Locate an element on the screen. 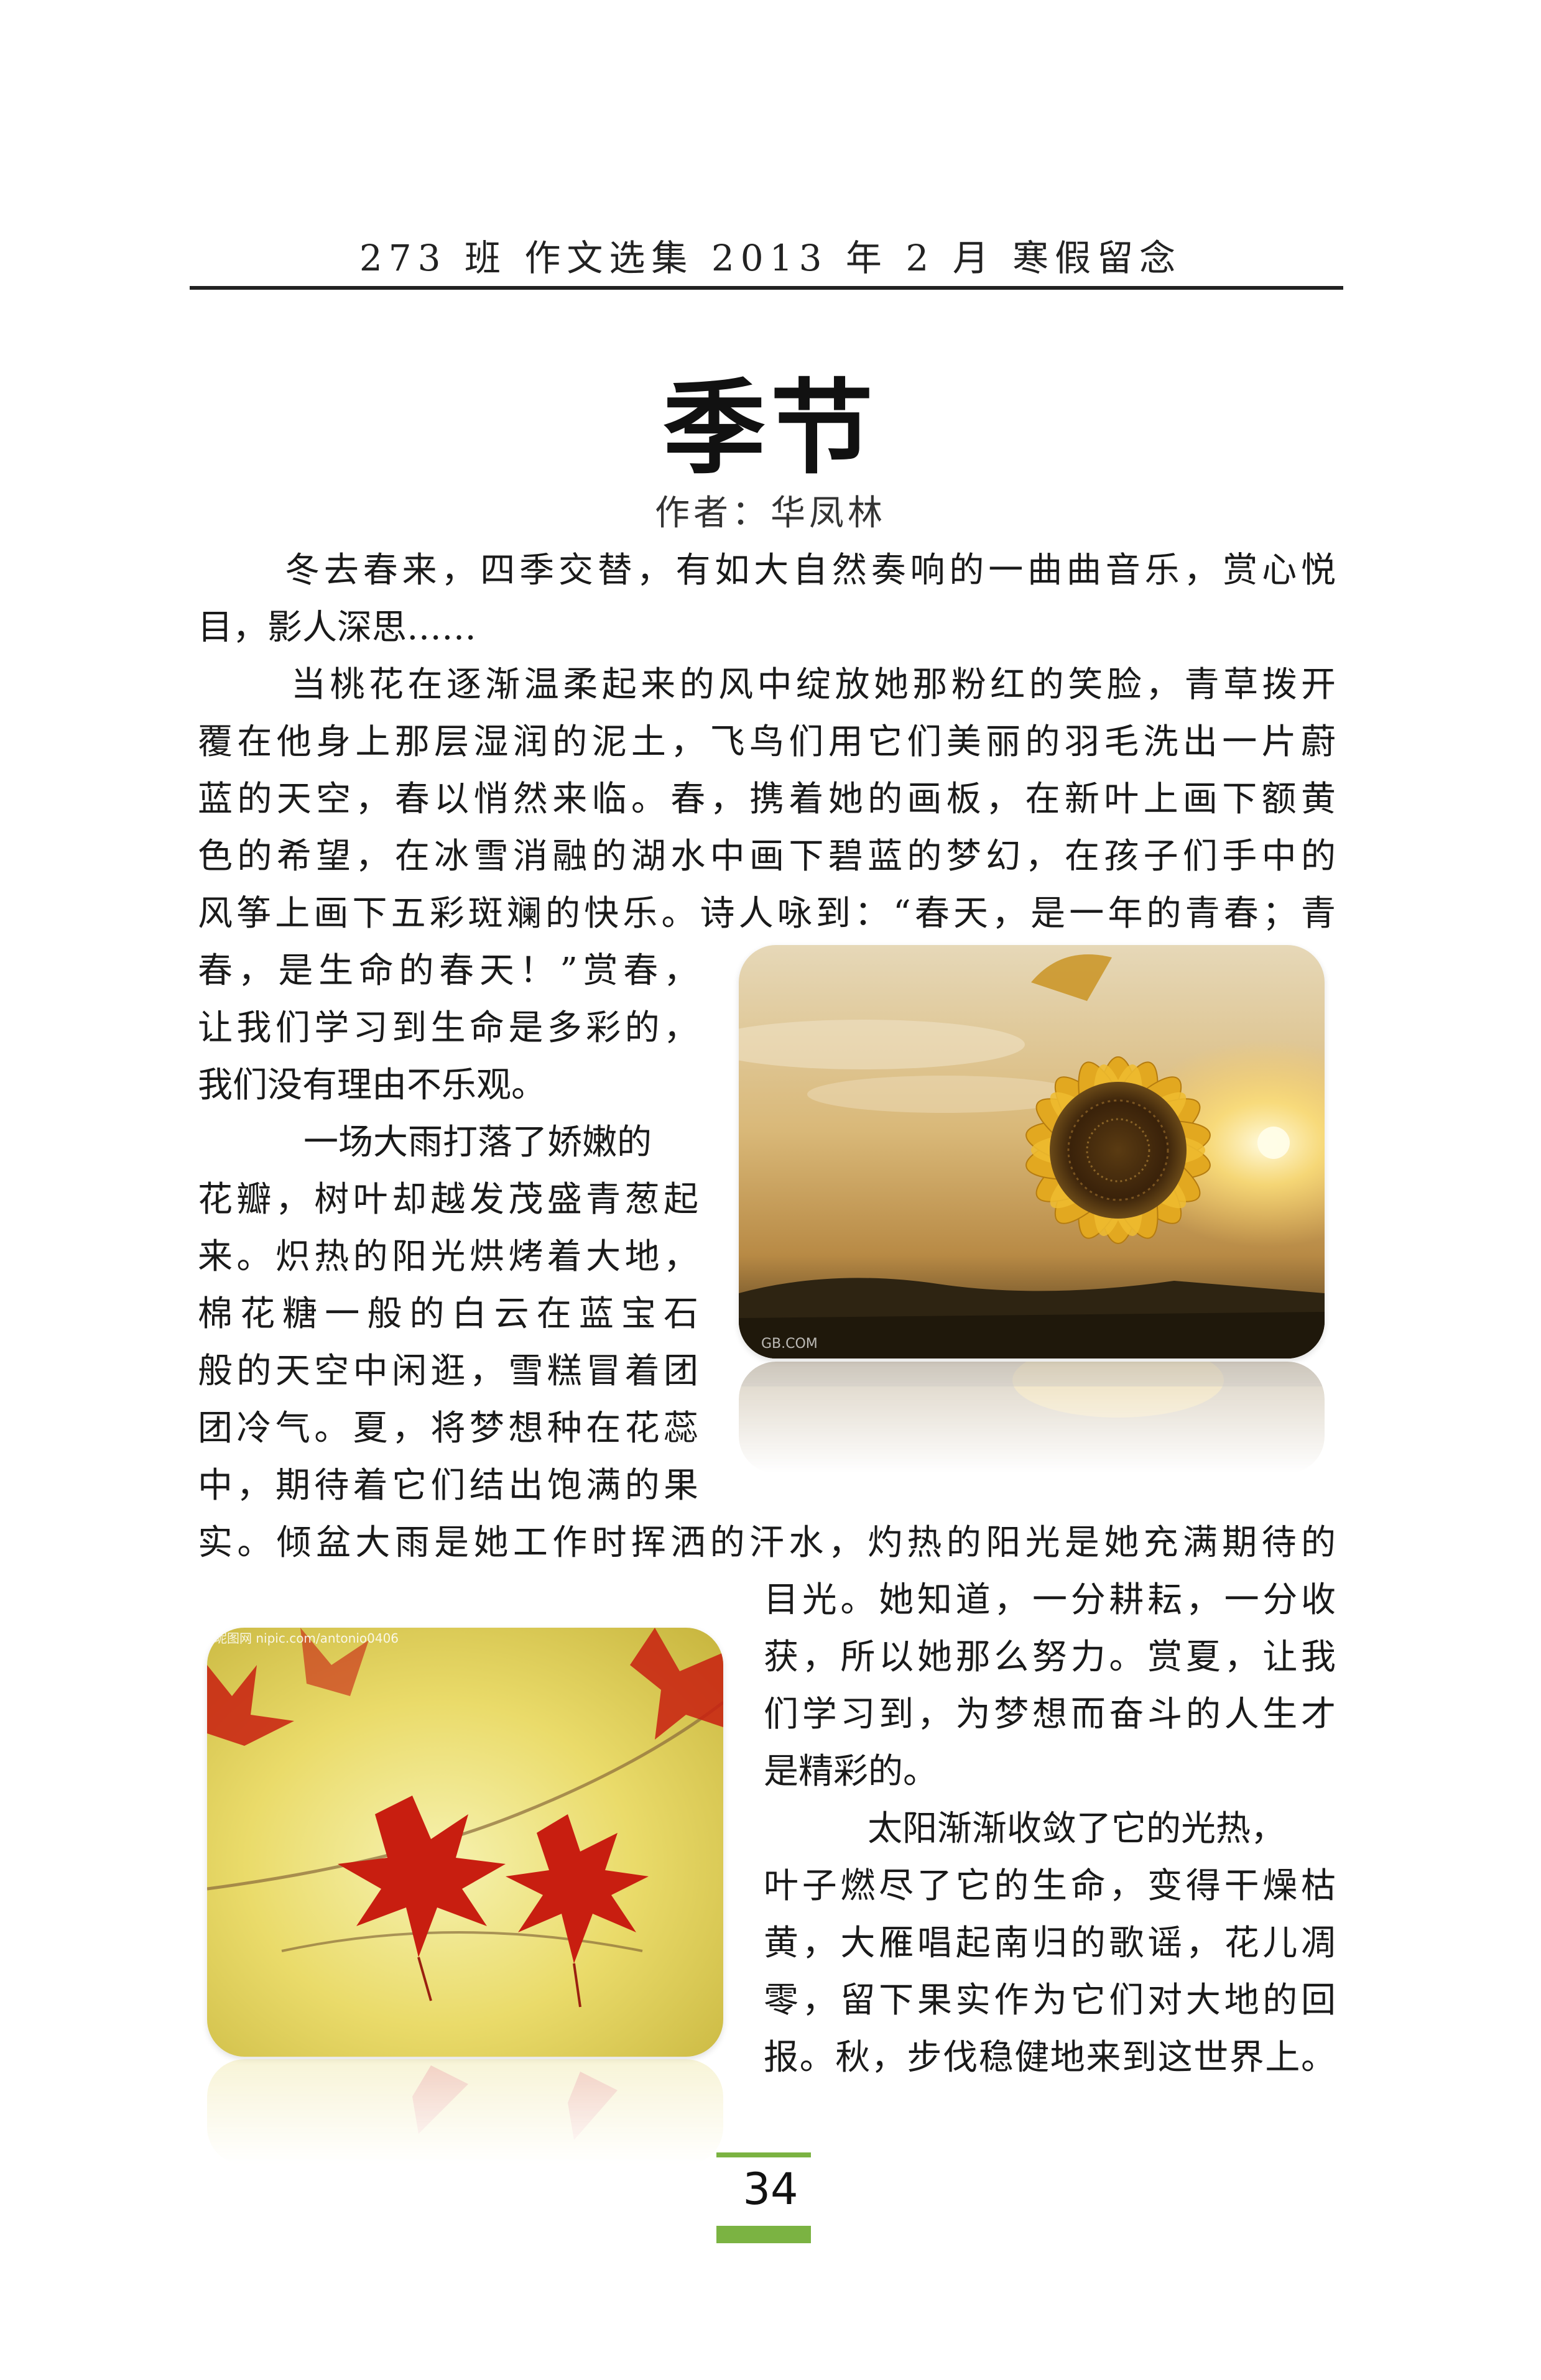 This screenshot has width=1541, height=2380. paragraph-line: 实。倾盆大雨是她工作时挥洒的汗水，灼热的阳光是她充满期待的 is located at coordinates (767, 1543).